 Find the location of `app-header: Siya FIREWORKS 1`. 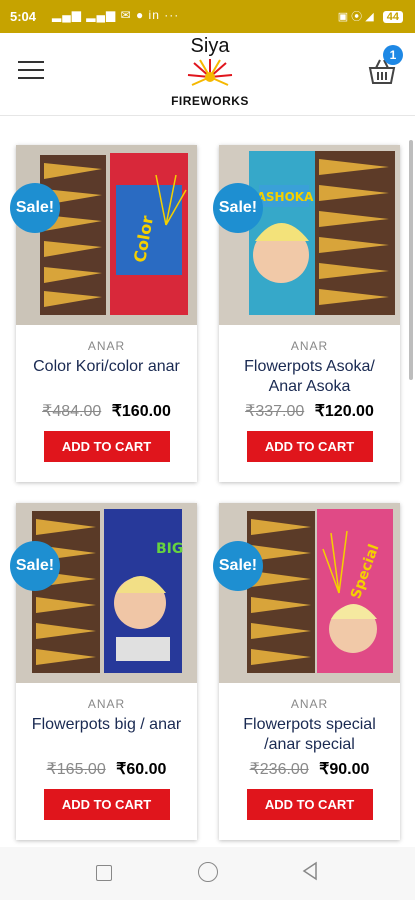

app-header: Siya FIREWORKS 1 is located at coordinates (207, 74).